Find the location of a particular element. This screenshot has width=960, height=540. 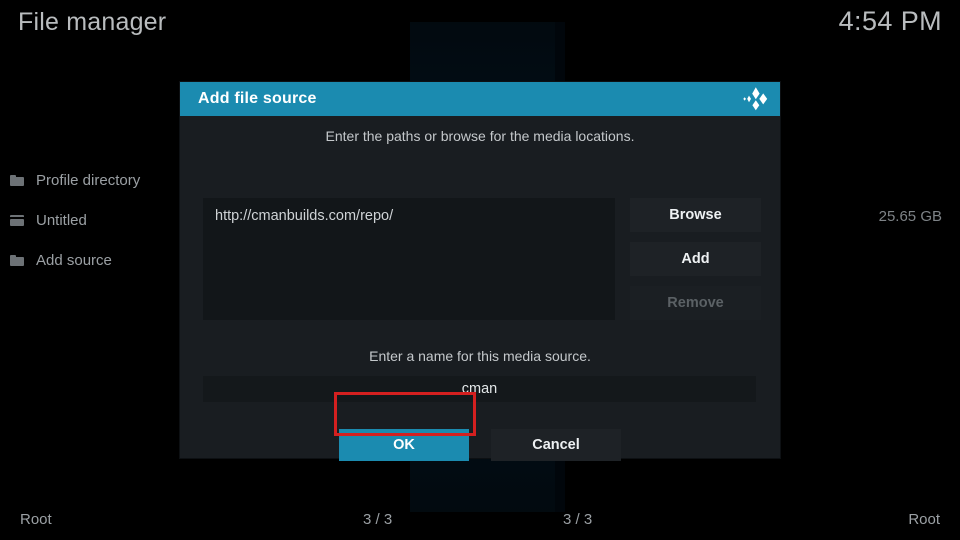

status-left-path: Root is located at coordinates (36, 519).